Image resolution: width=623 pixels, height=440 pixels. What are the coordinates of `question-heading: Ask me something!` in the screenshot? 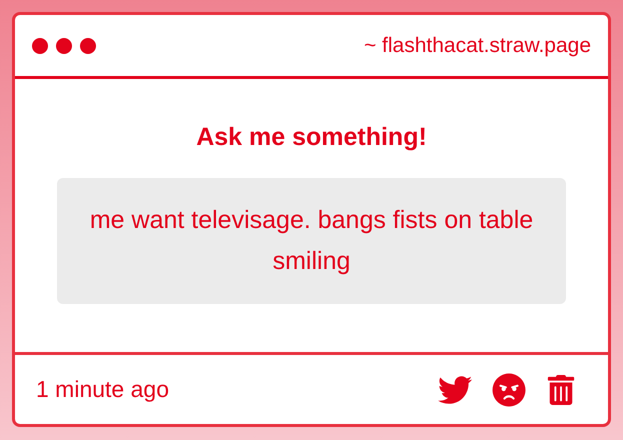 It's located at (311, 137).